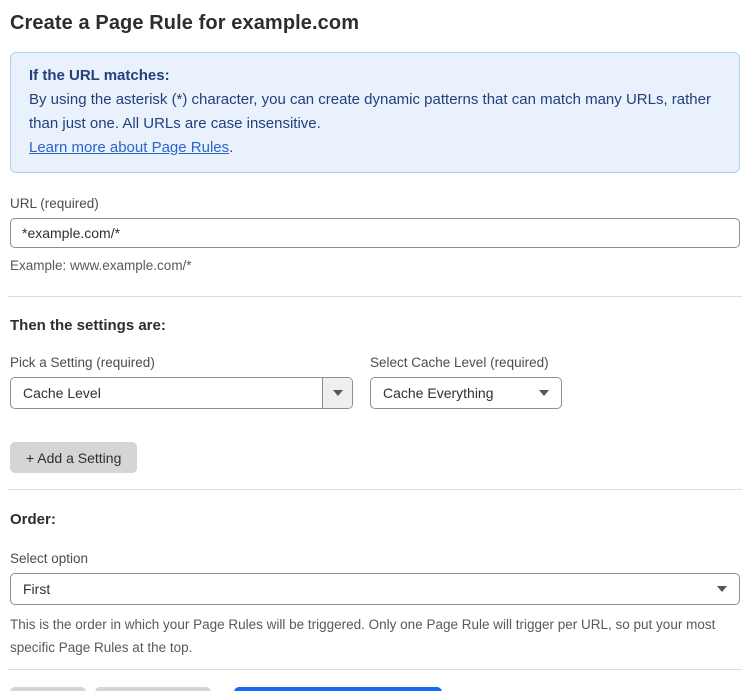 The width and height of the screenshot is (750, 691). I want to click on setting-select-label: Pick a Setting (required), so click(82, 362).